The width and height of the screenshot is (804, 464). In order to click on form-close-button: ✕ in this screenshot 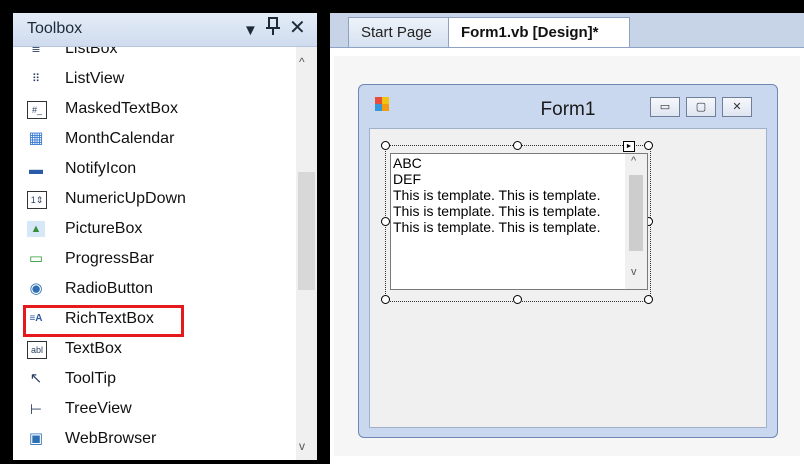, I will do `click(737, 107)`.